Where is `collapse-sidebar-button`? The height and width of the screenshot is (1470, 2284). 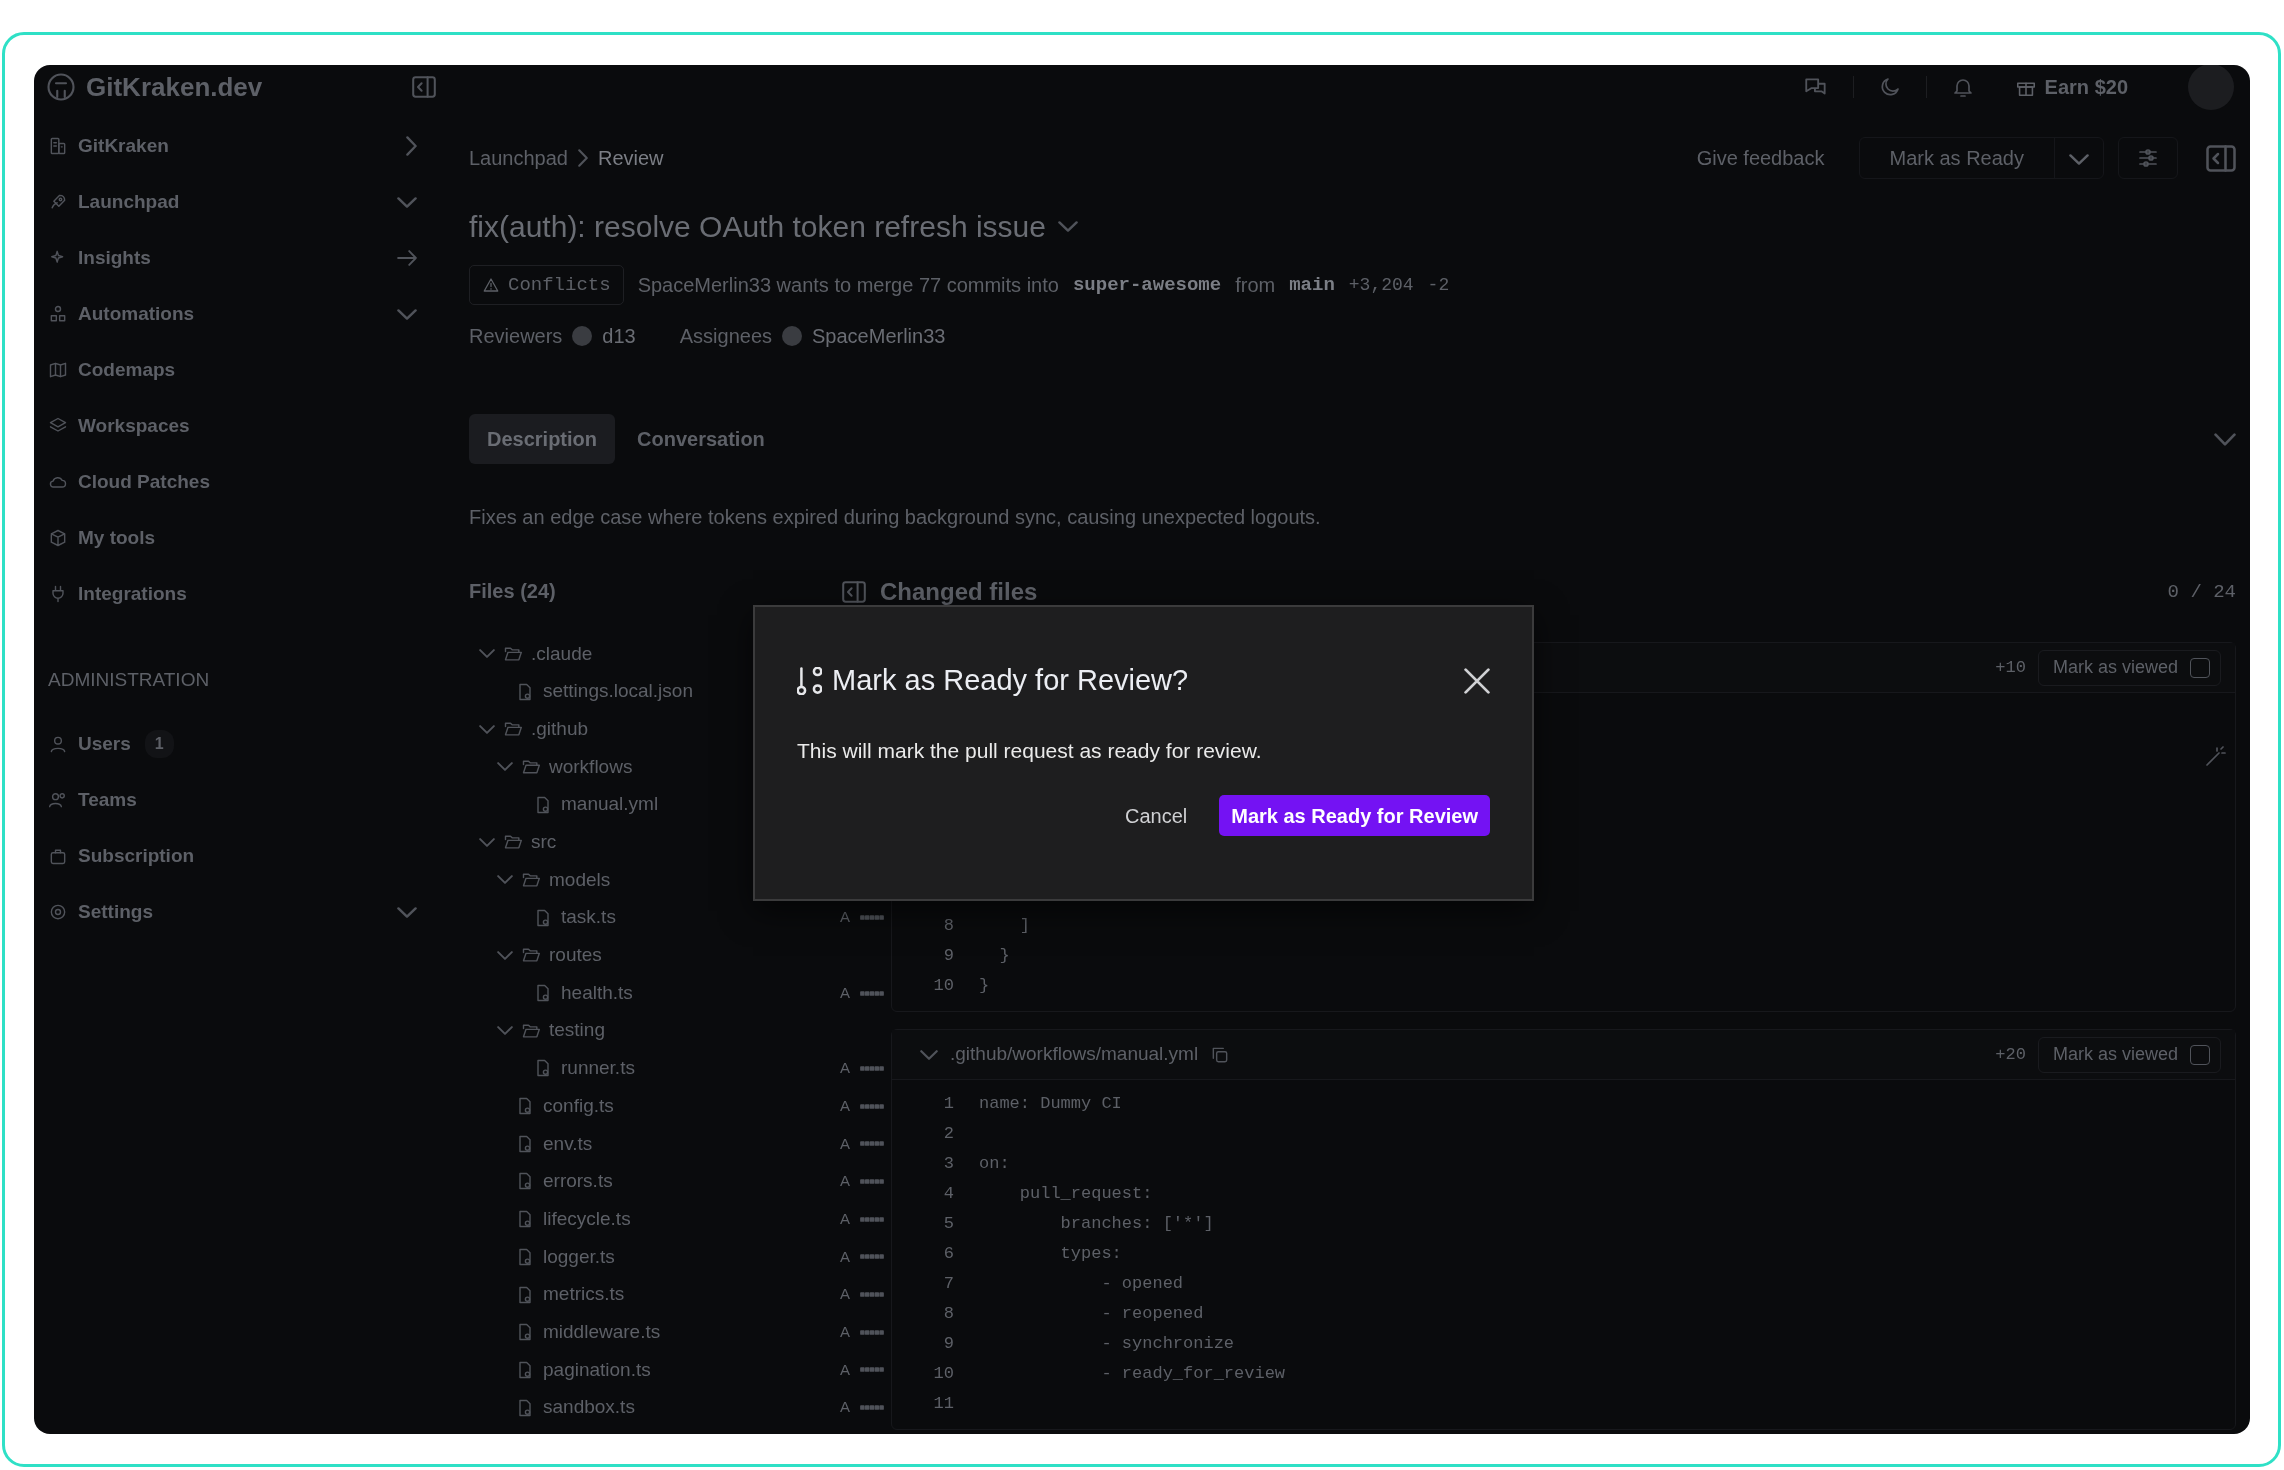
collapse-sidebar-button is located at coordinates (424, 87).